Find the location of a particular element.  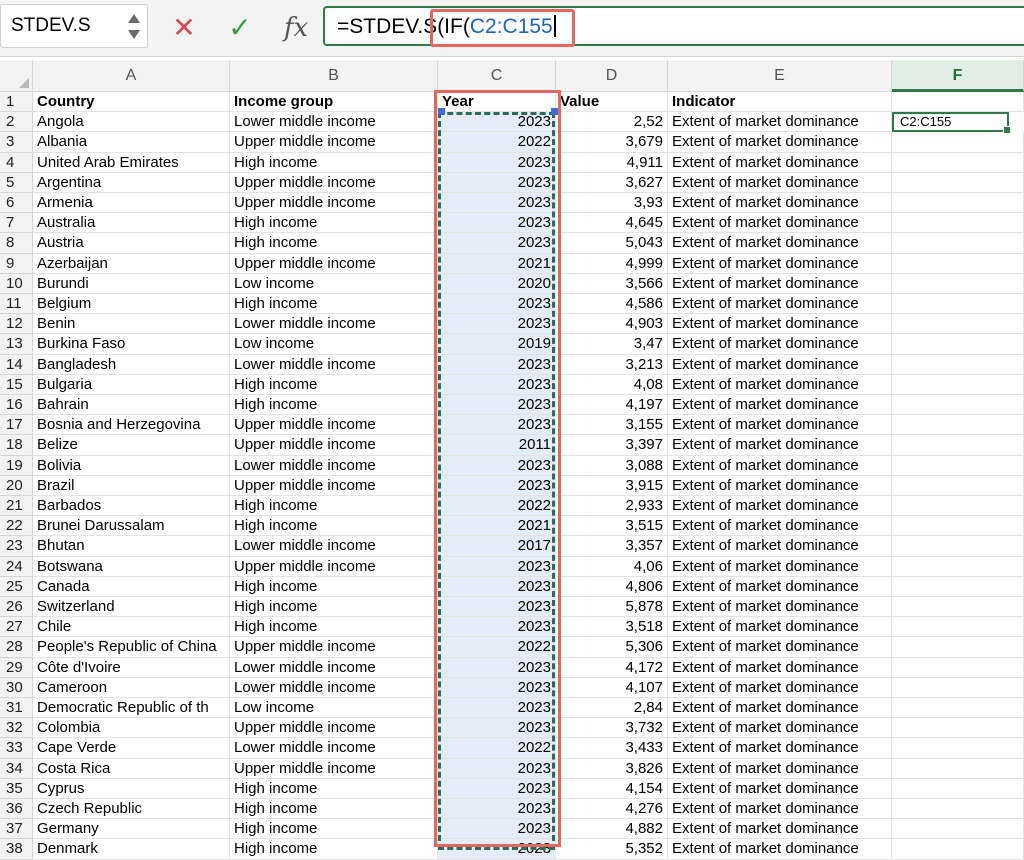

cell-value: 4,172 is located at coordinates (612, 667).